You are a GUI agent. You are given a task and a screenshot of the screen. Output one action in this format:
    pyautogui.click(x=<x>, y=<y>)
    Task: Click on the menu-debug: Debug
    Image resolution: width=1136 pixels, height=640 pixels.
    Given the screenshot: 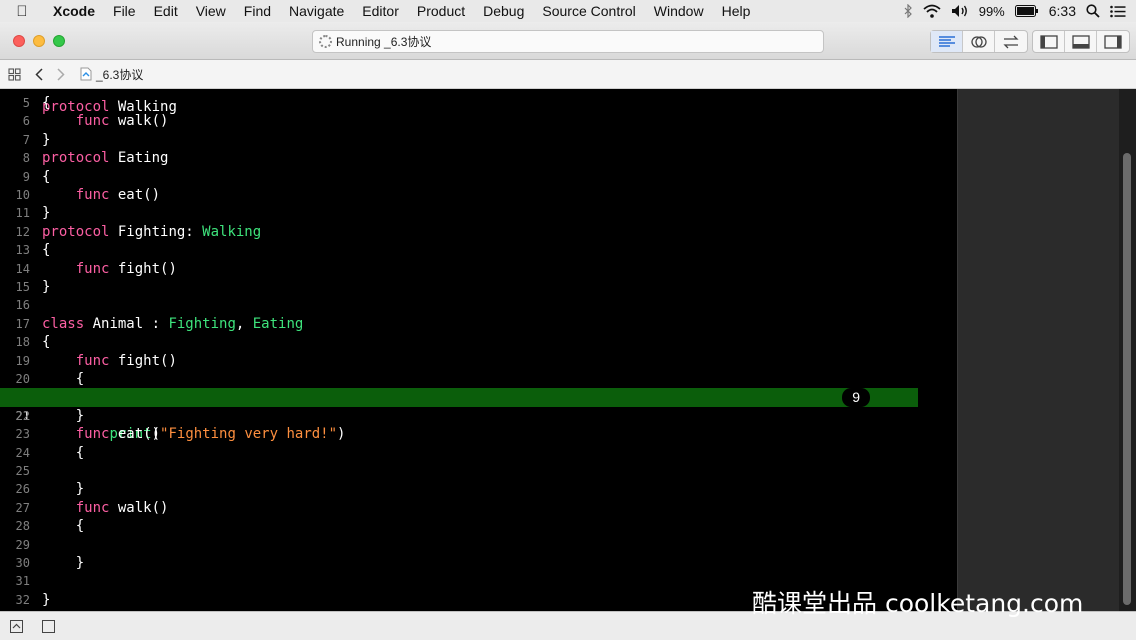 What is the action you would take?
    pyautogui.click(x=503, y=11)
    